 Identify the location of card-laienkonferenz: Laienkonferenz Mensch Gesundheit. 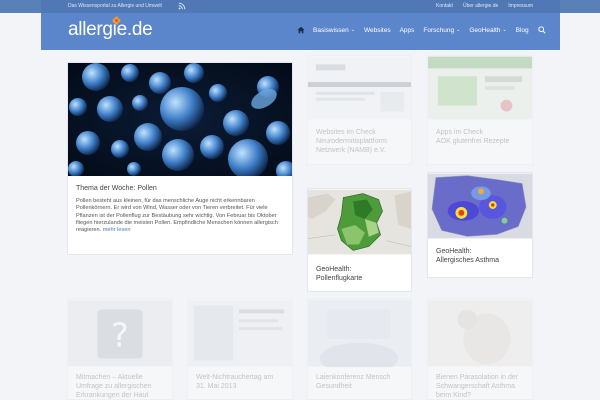
(359, 349).